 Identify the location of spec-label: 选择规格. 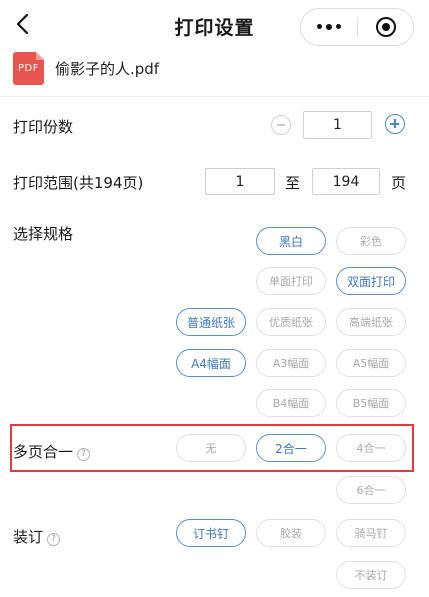
(43, 234).